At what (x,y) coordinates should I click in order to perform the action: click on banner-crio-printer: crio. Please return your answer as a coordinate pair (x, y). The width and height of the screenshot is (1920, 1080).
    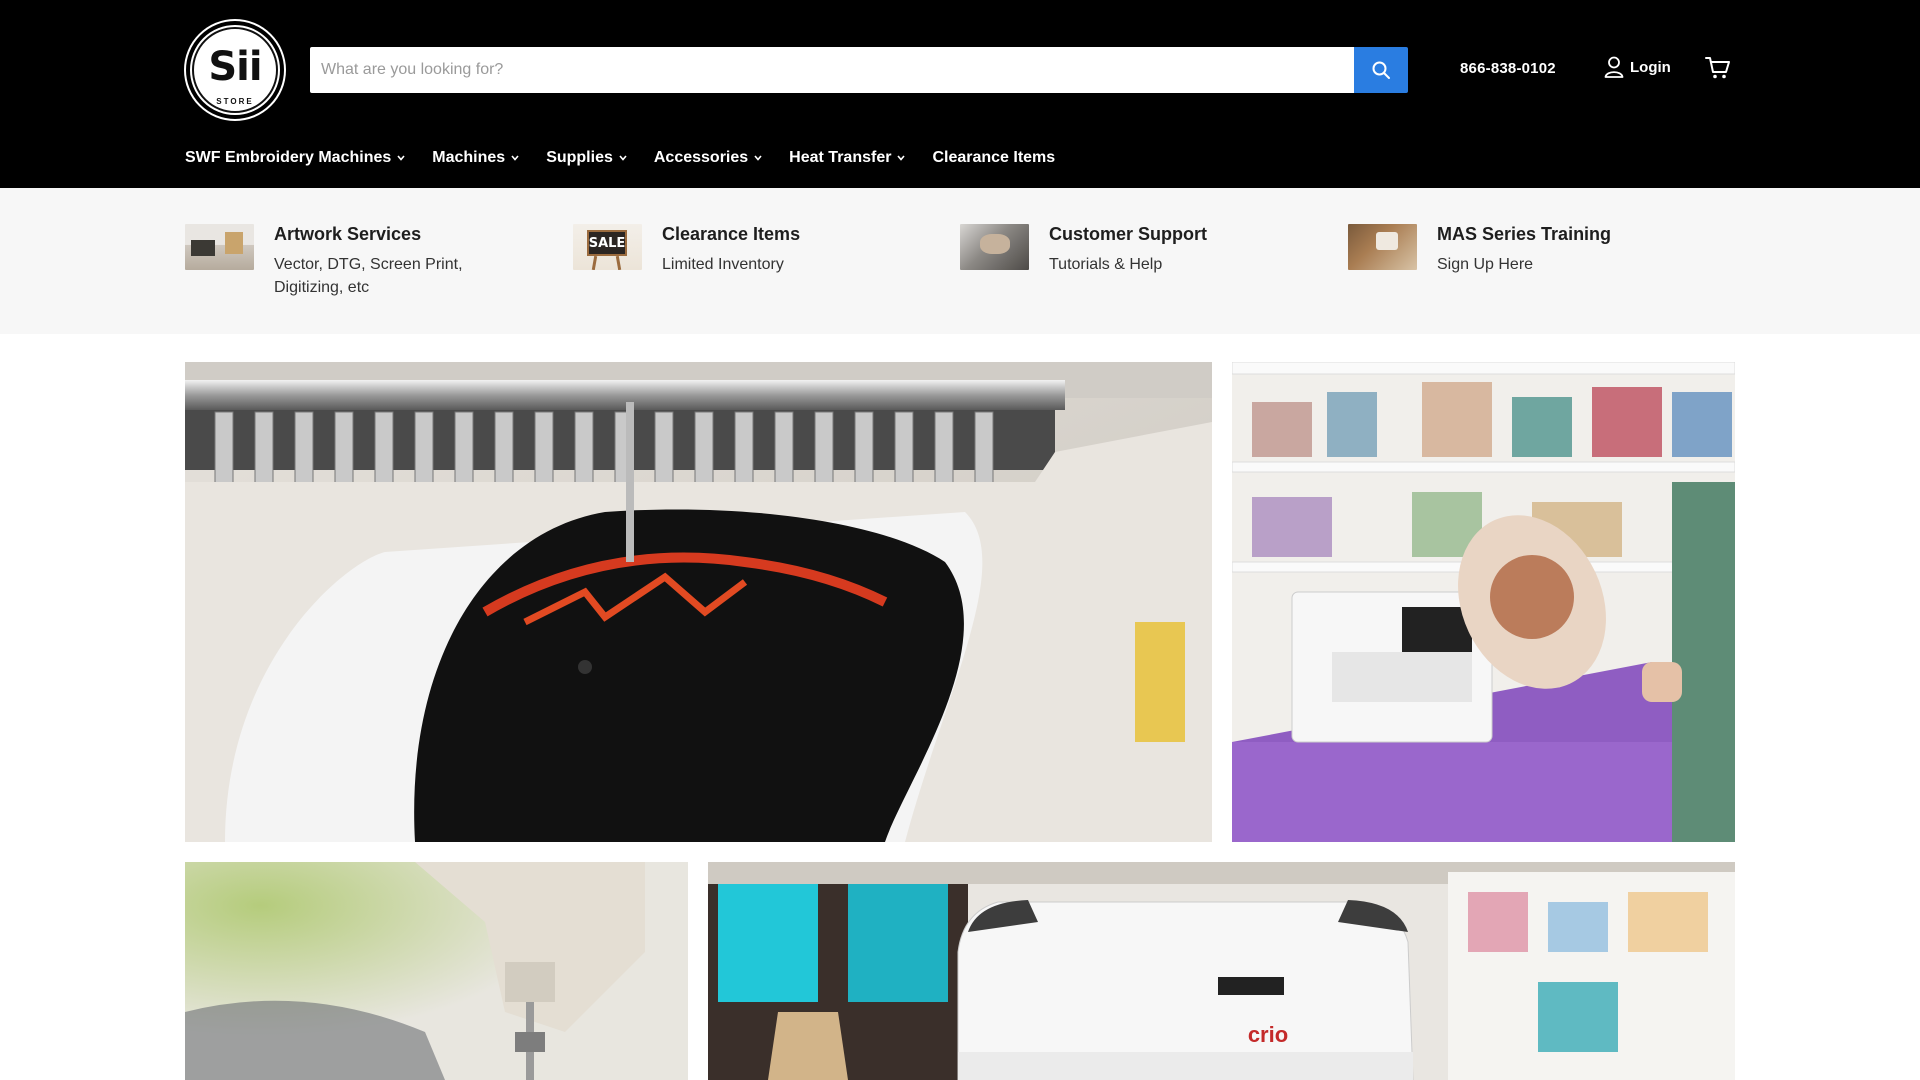
    Looking at the image, I should click on (1221, 971).